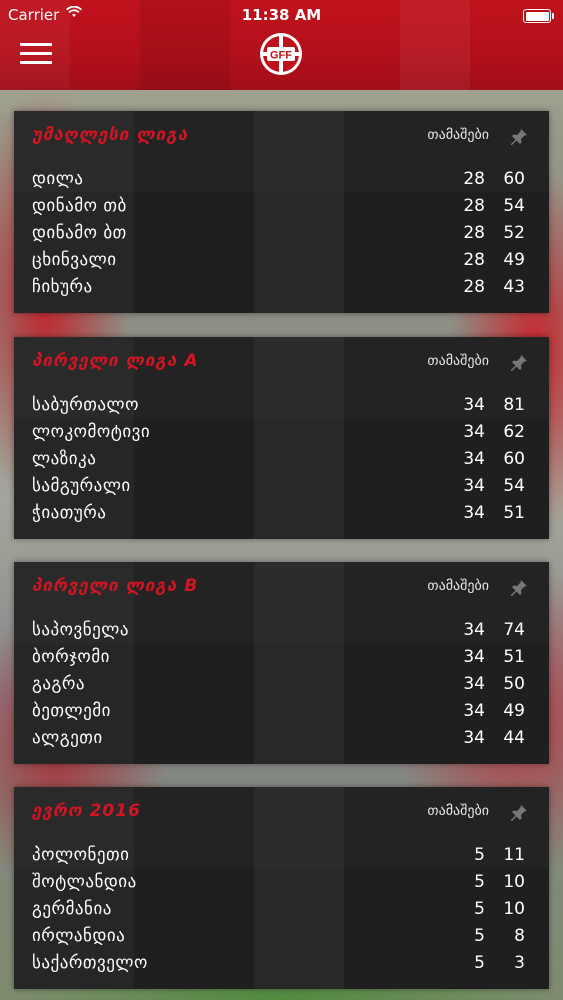  What do you see at coordinates (281, 206) in the screenshot?
I see `table-row: დინამო თბ 28 54` at bounding box center [281, 206].